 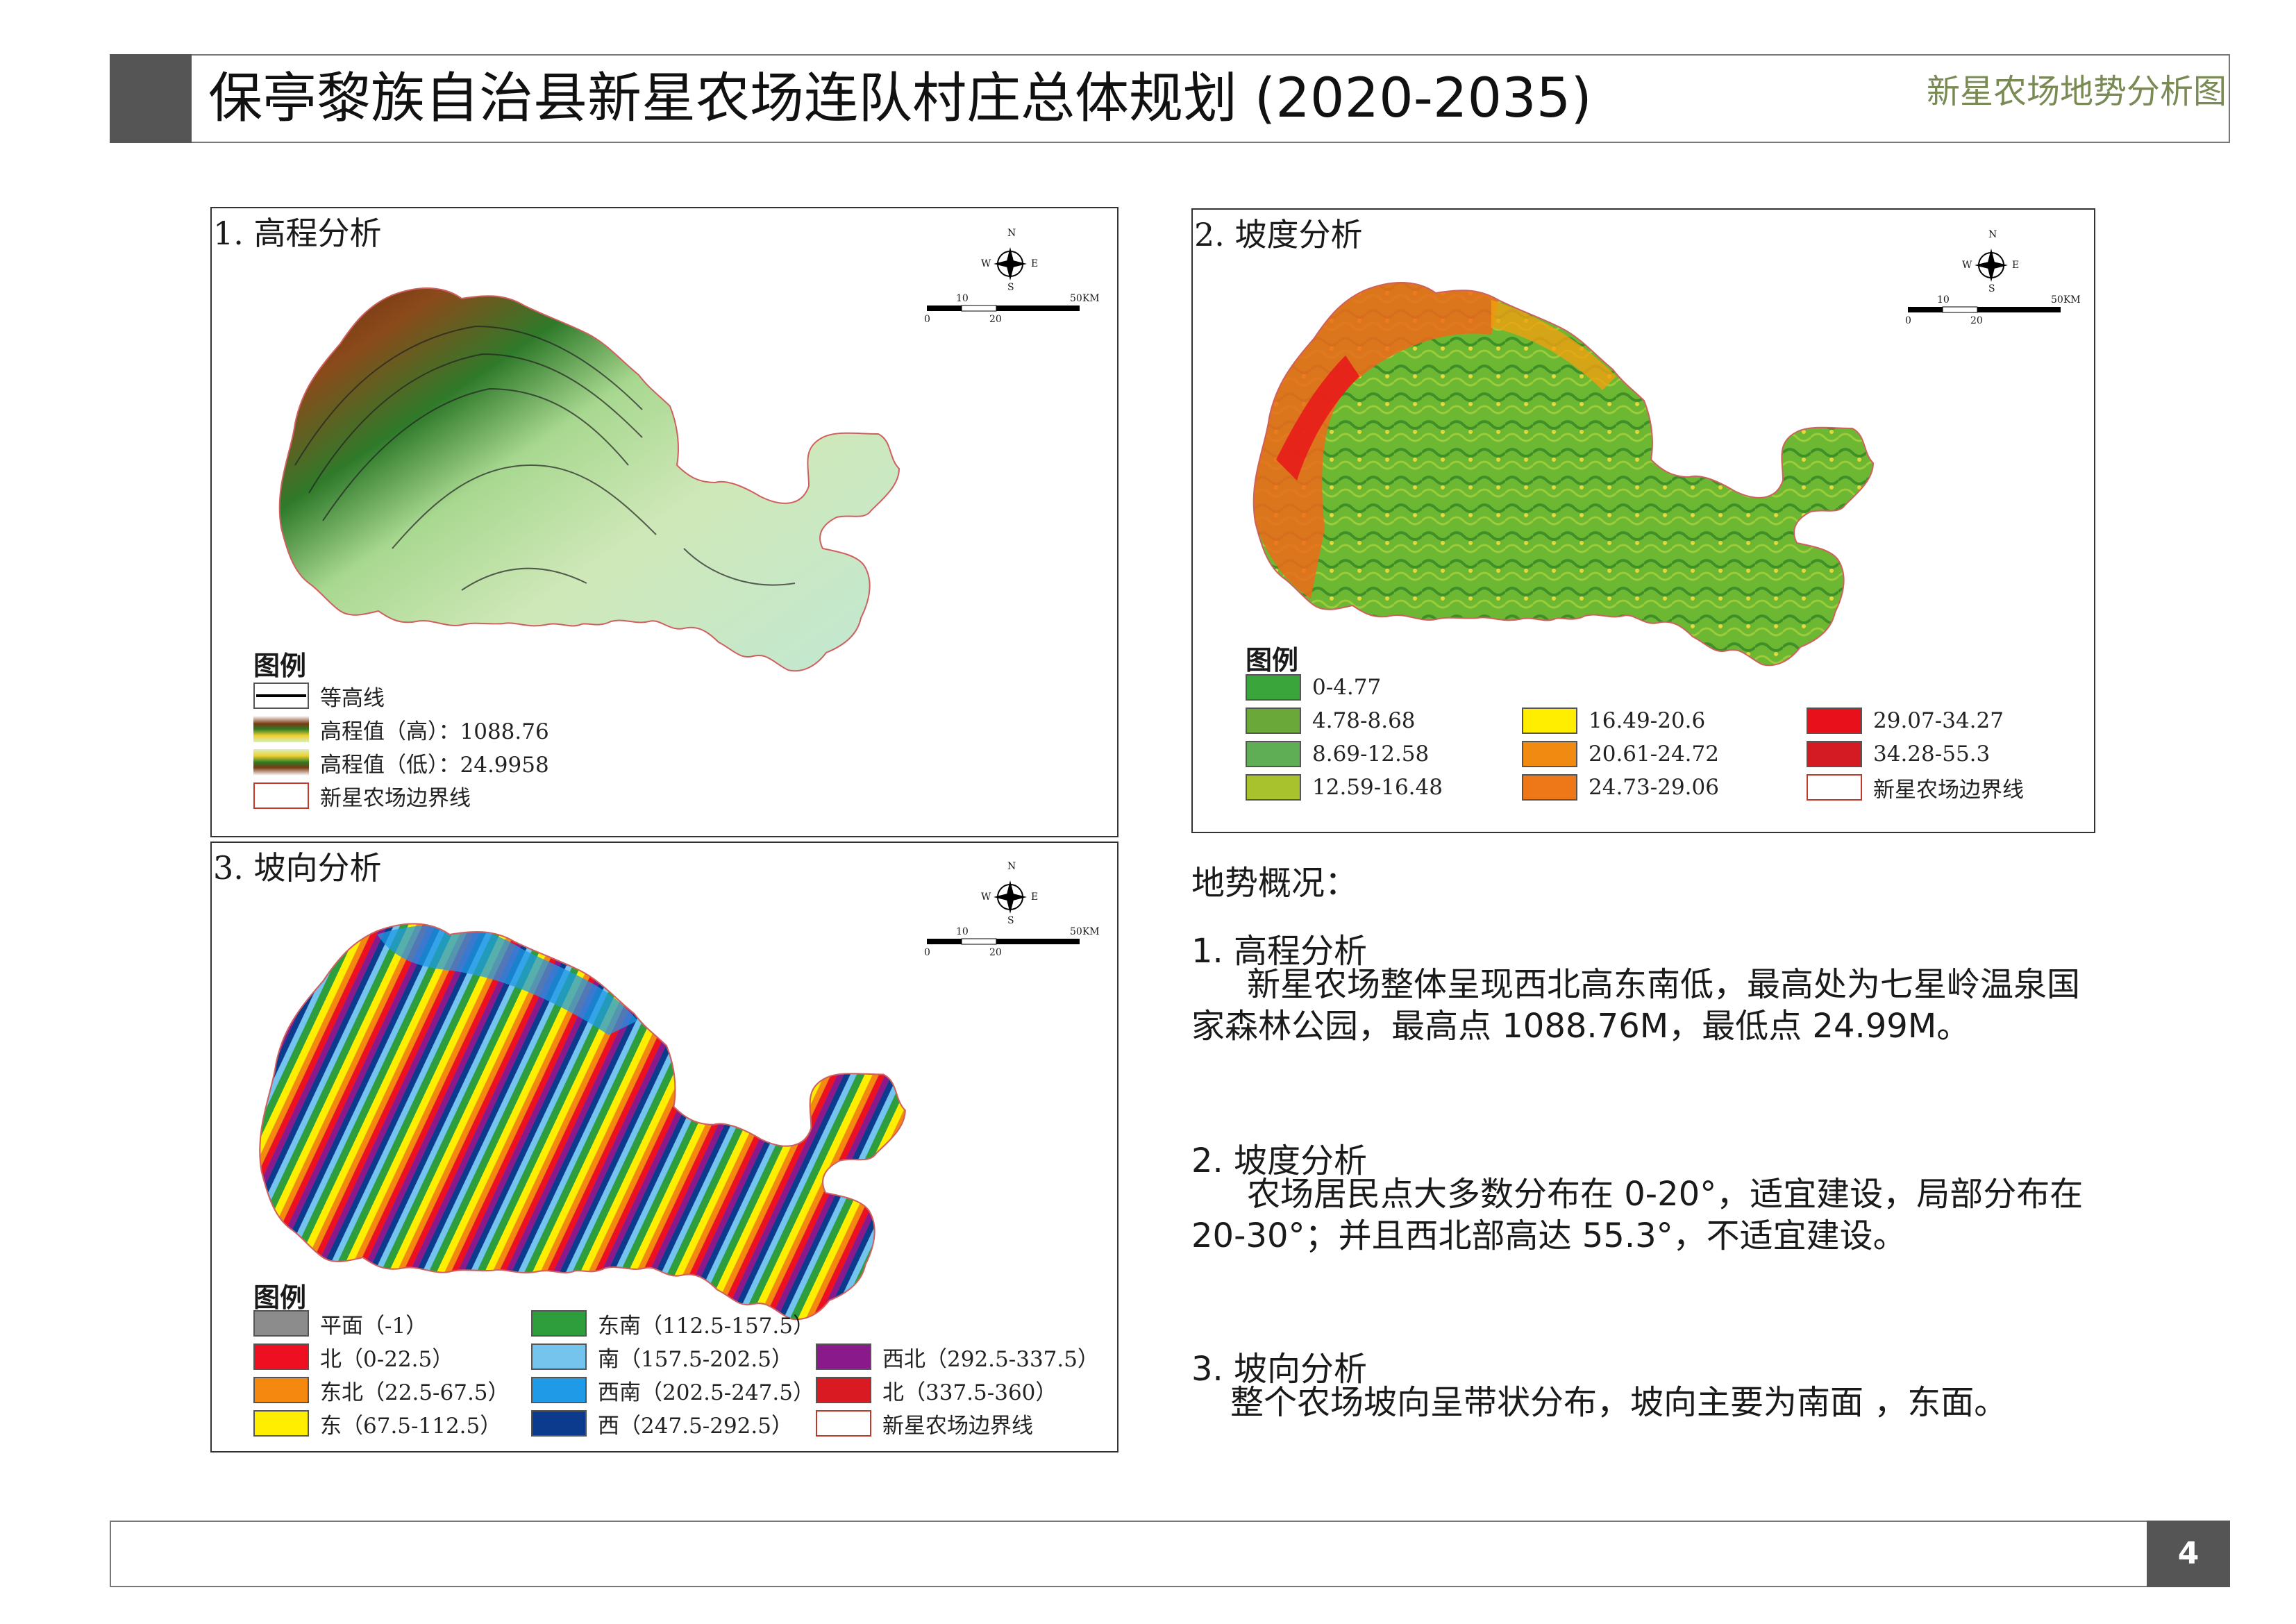 I want to click on aspect-compass-scale: N S W E 10 50KM 0 20, so click(x=1017, y=913).